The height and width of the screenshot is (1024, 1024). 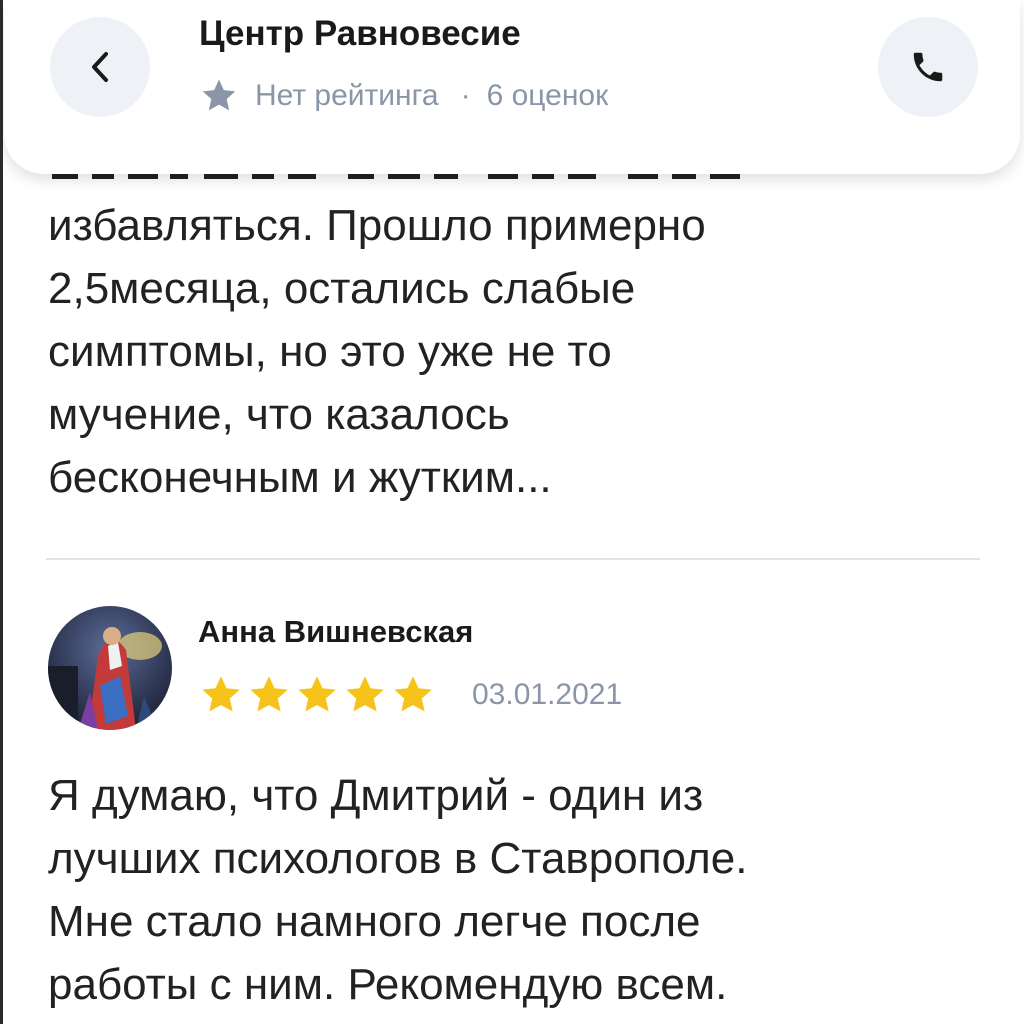 I want to click on phone-icon, so click(x=928, y=67).